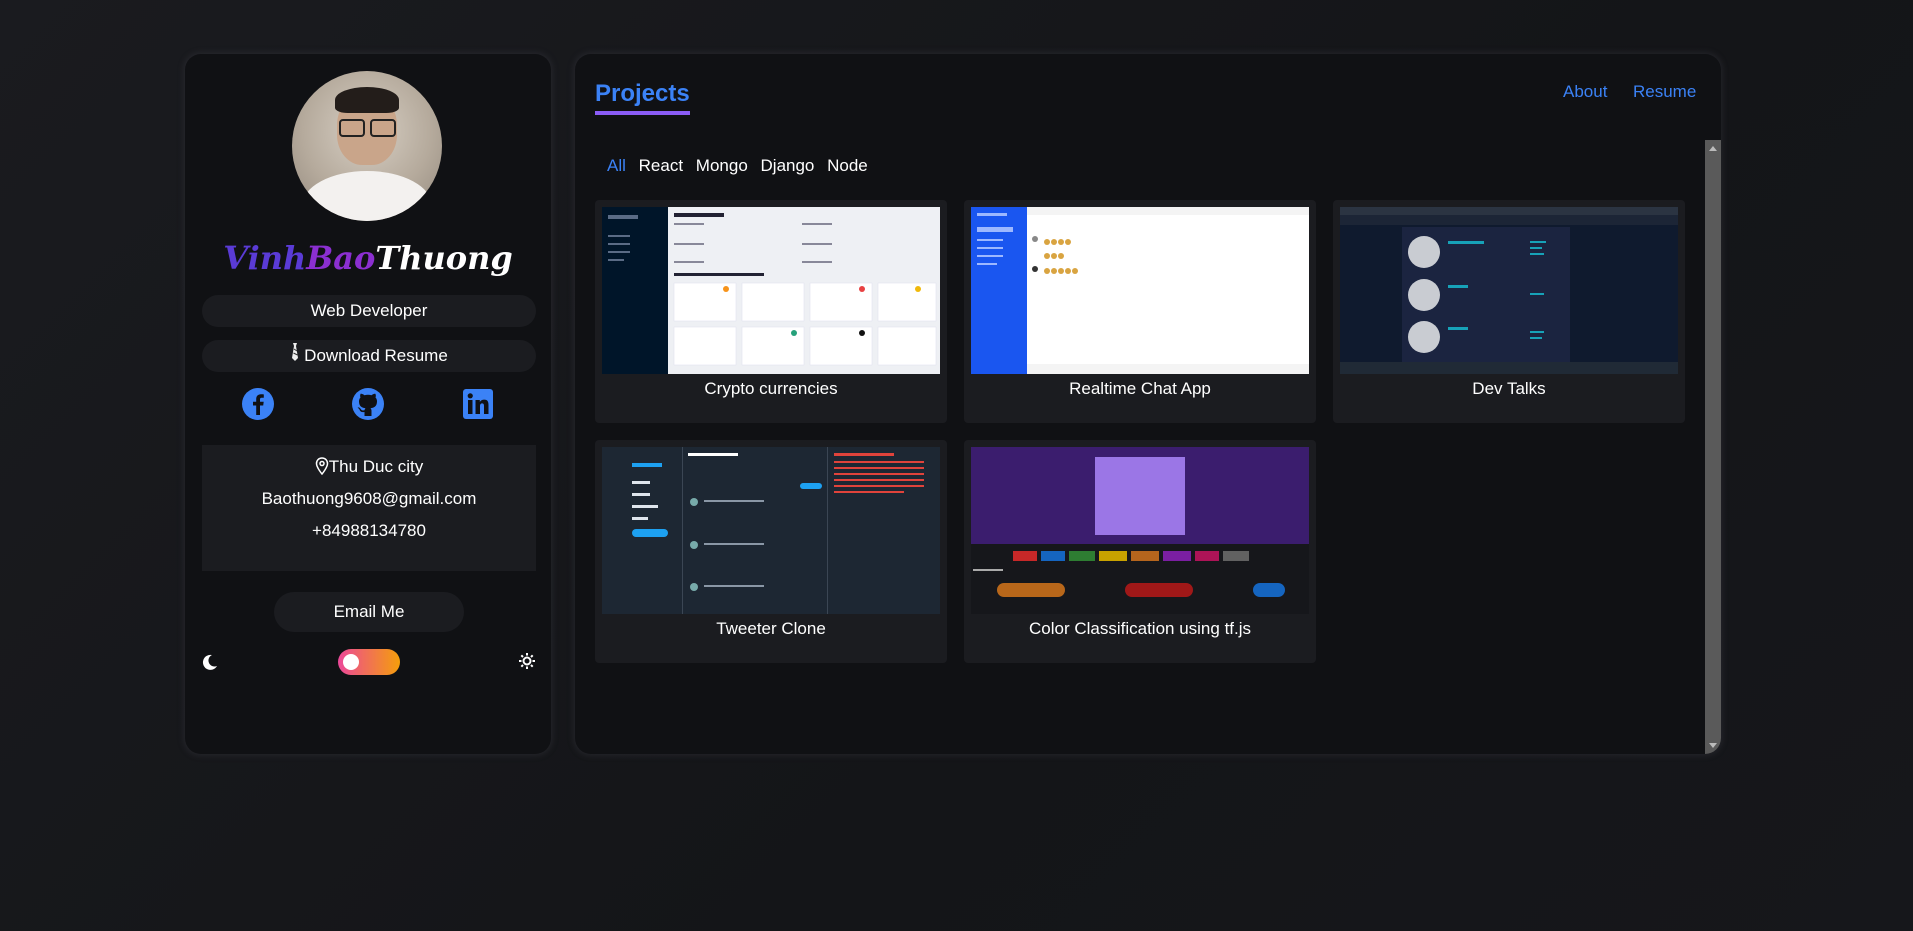 This screenshot has width=1913, height=931. Describe the element at coordinates (642, 97) in the screenshot. I see `page-title: Projects` at that location.